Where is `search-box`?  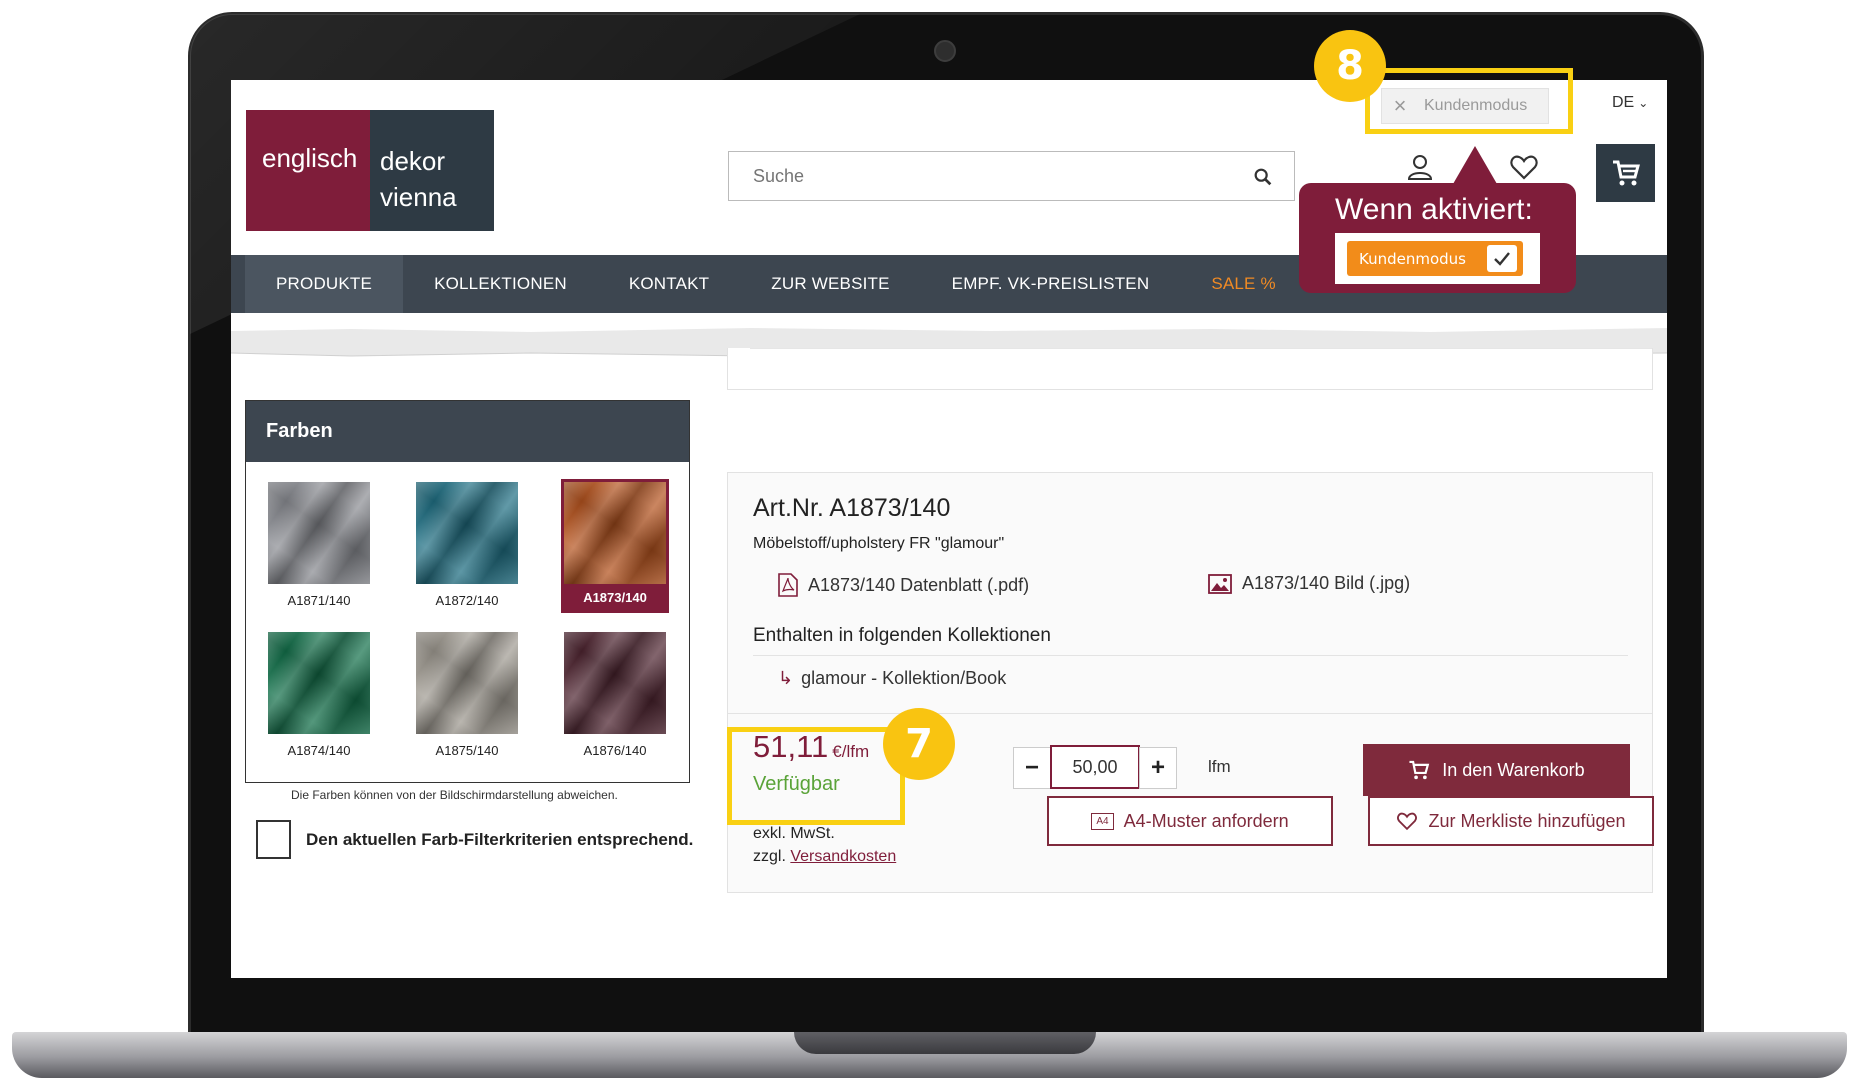 search-box is located at coordinates (1011, 176).